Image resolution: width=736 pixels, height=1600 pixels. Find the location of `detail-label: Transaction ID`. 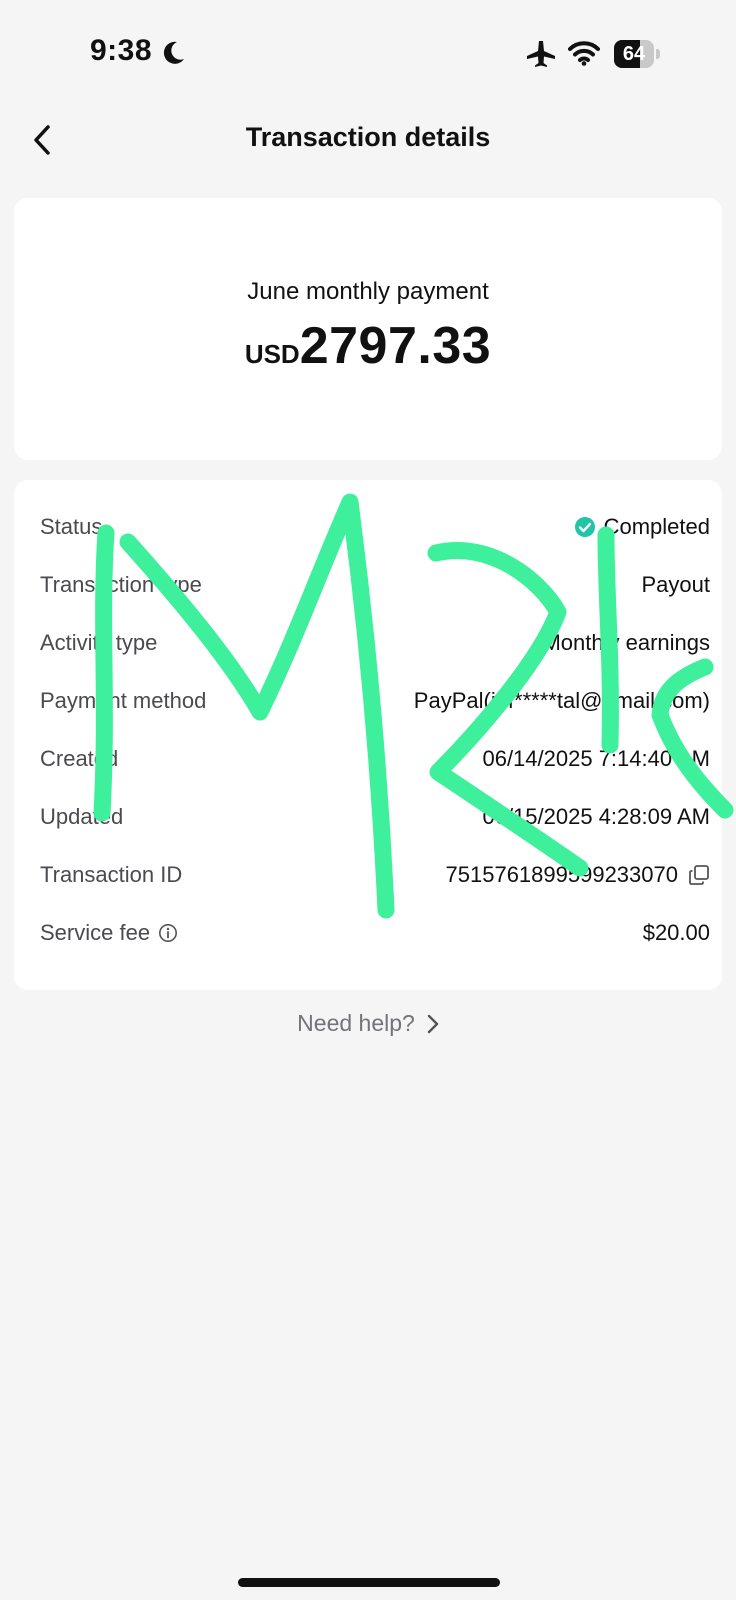

detail-label: Transaction ID is located at coordinates (111, 874).